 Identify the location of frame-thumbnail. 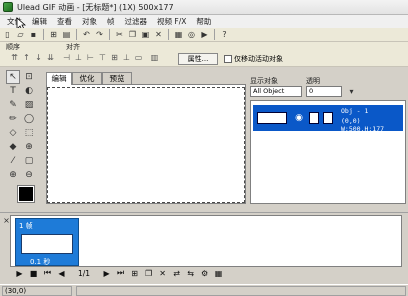
(47, 244).